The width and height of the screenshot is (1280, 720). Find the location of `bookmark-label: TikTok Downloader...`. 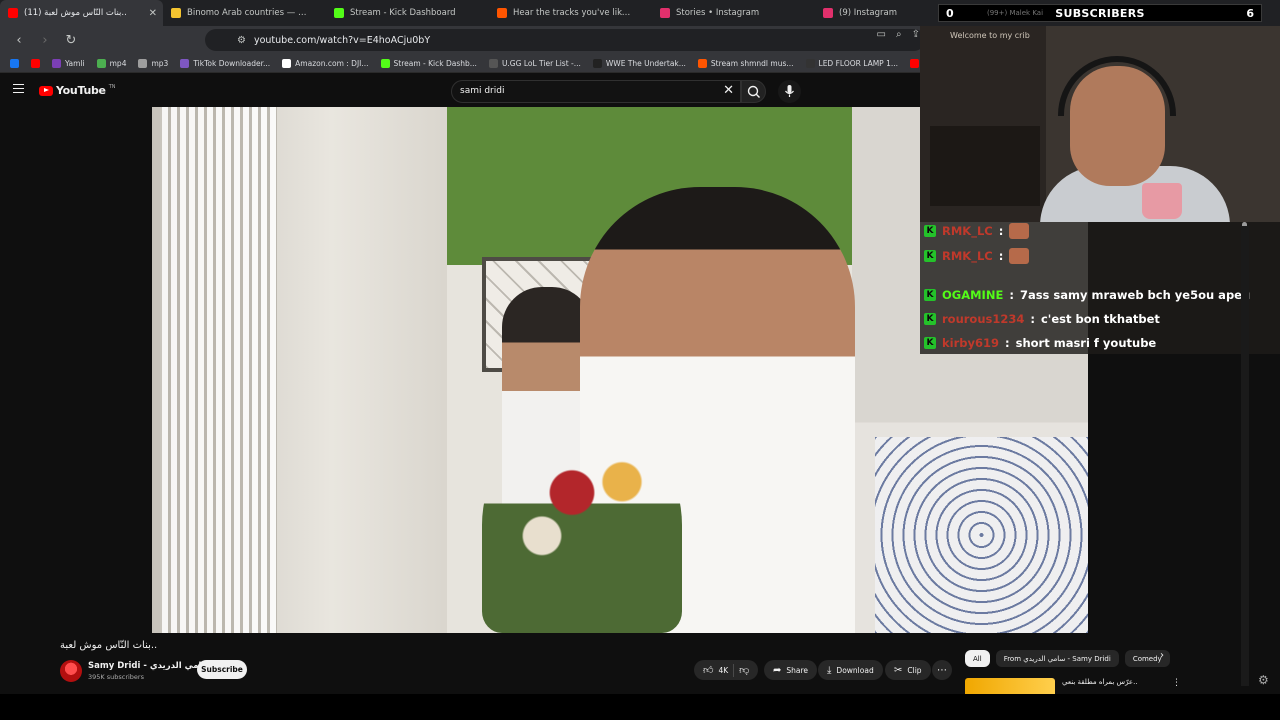

bookmark-label: TikTok Downloader... is located at coordinates (232, 63).